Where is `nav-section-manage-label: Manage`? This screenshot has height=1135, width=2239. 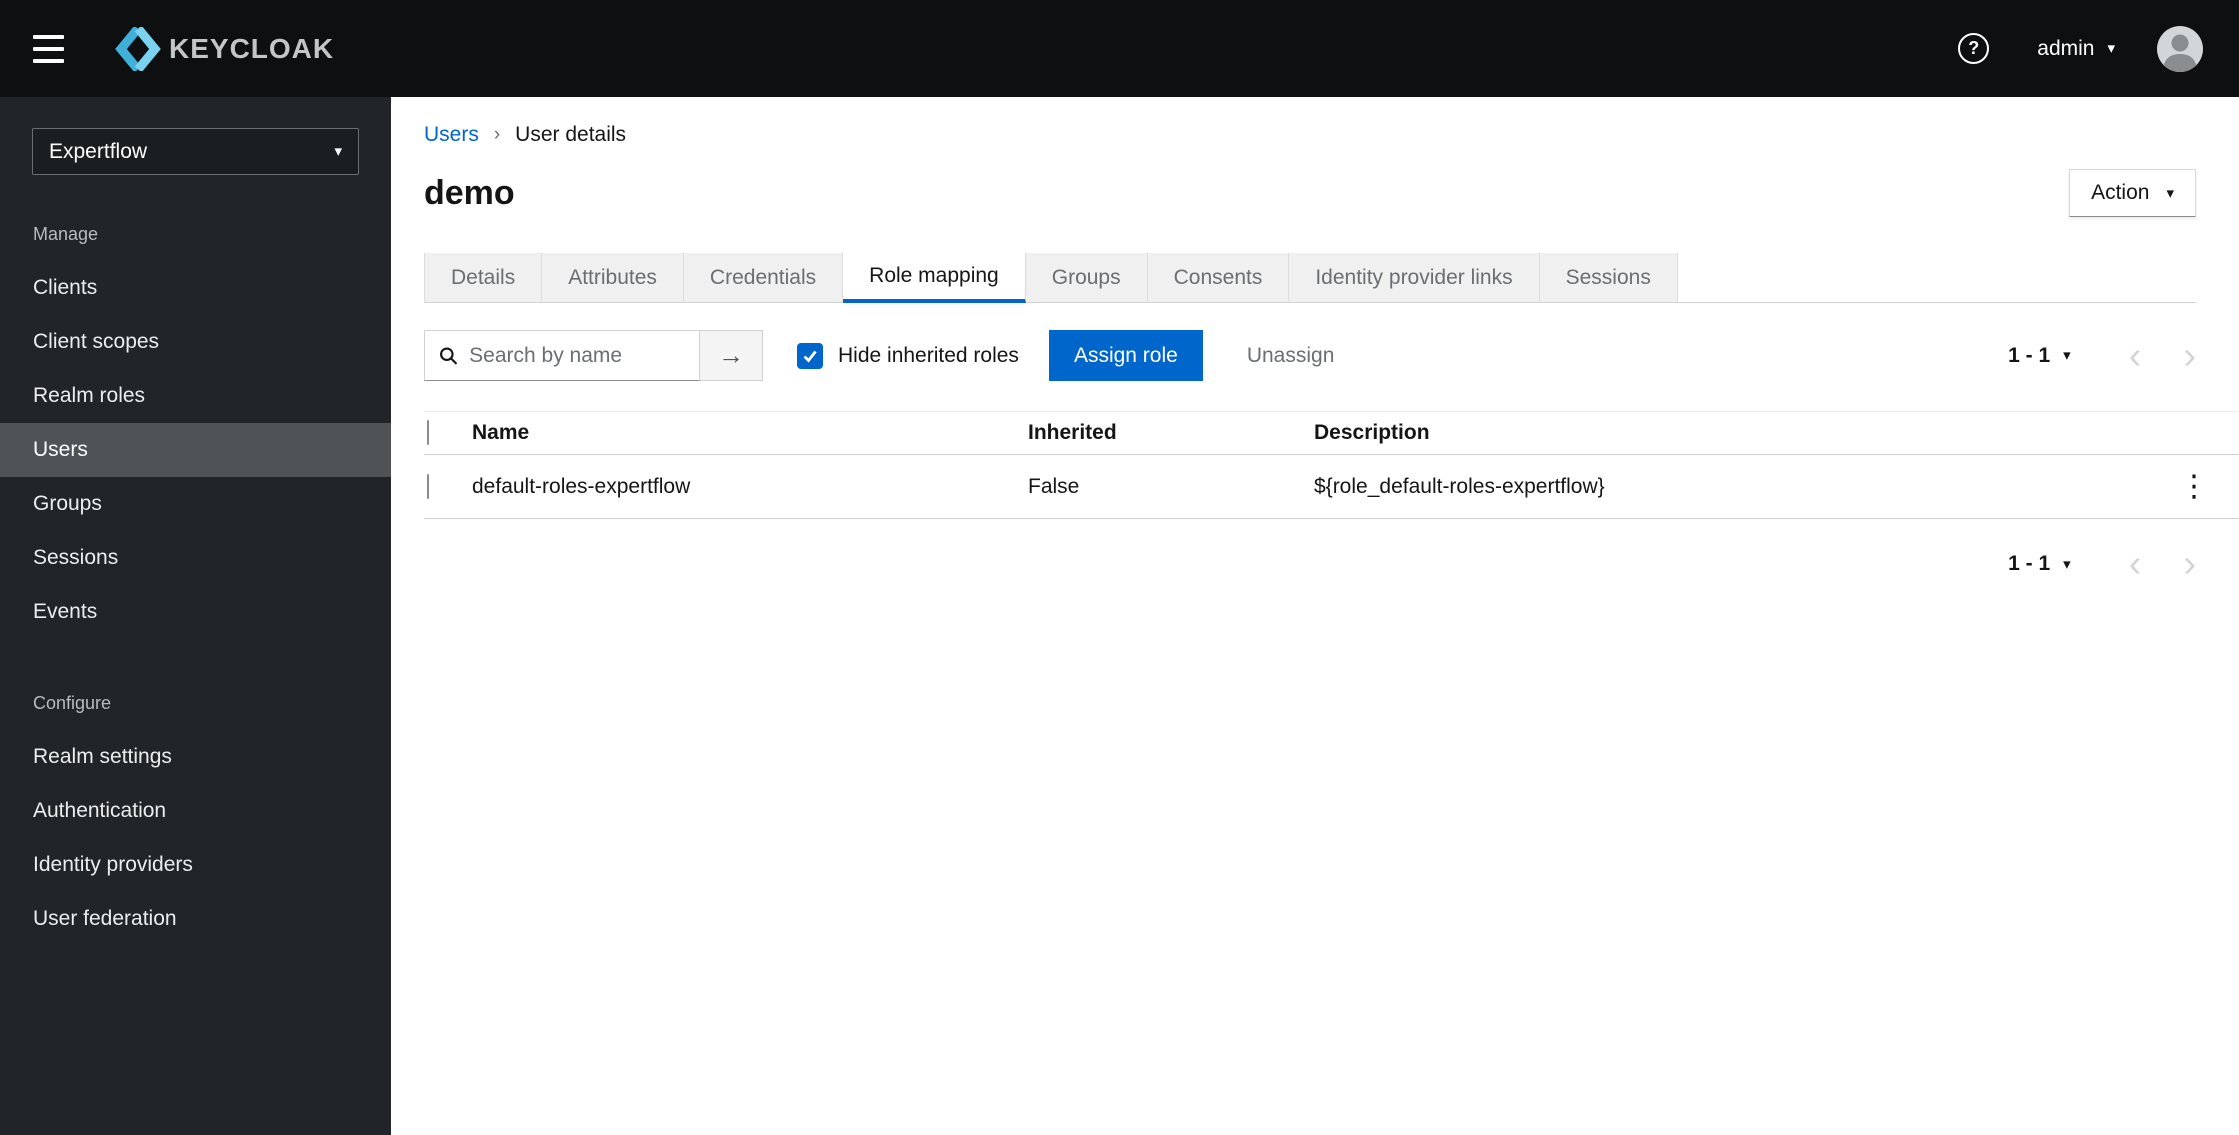
nav-section-manage-label: Manage is located at coordinates (66, 234).